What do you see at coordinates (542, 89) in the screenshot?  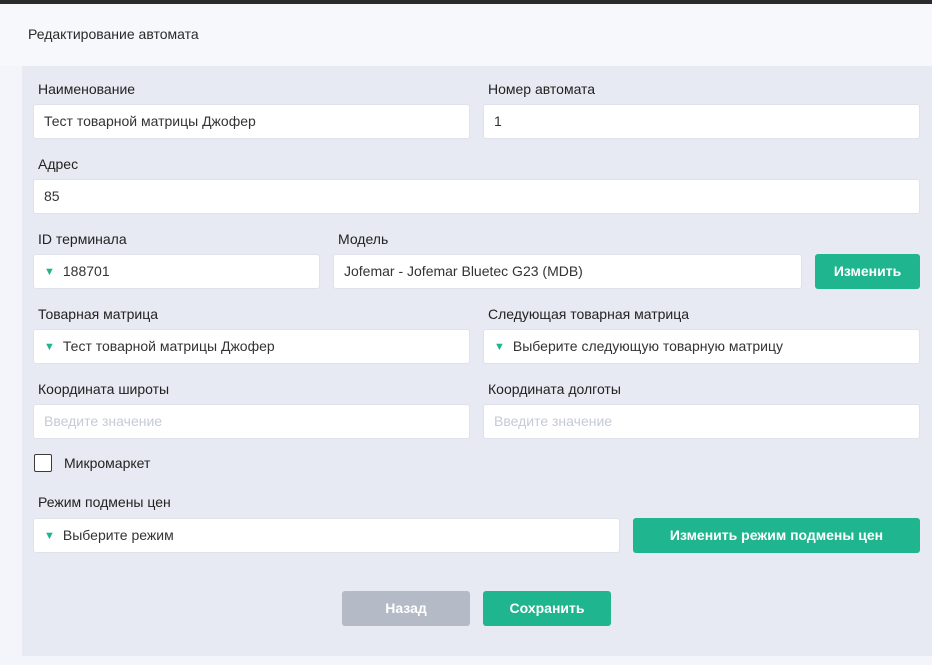 I see `machine-number-label: Номер автомата` at bounding box center [542, 89].